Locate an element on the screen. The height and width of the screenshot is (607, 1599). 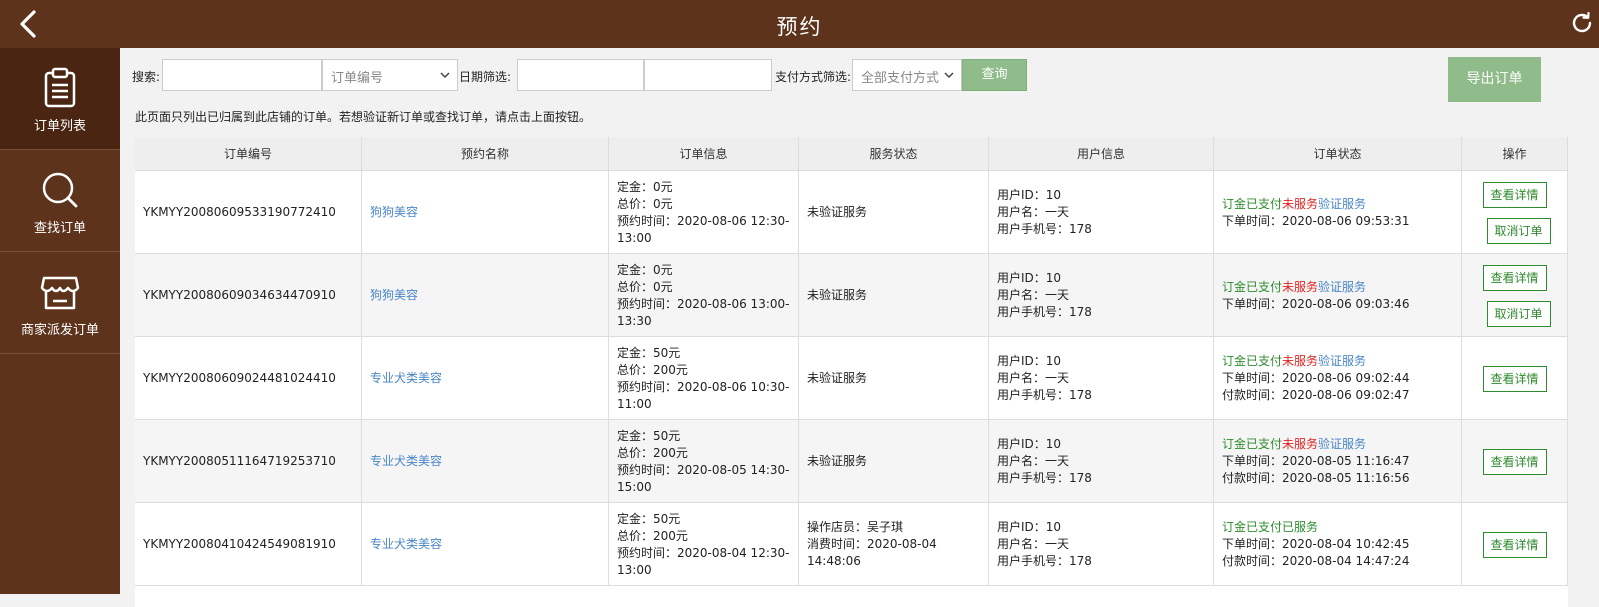
notice-text: 此页面只列出已归属到此店铺的订单。若想验证新订单或查找订单，请点击上面按钮。 is located at coordinates (363, 117).